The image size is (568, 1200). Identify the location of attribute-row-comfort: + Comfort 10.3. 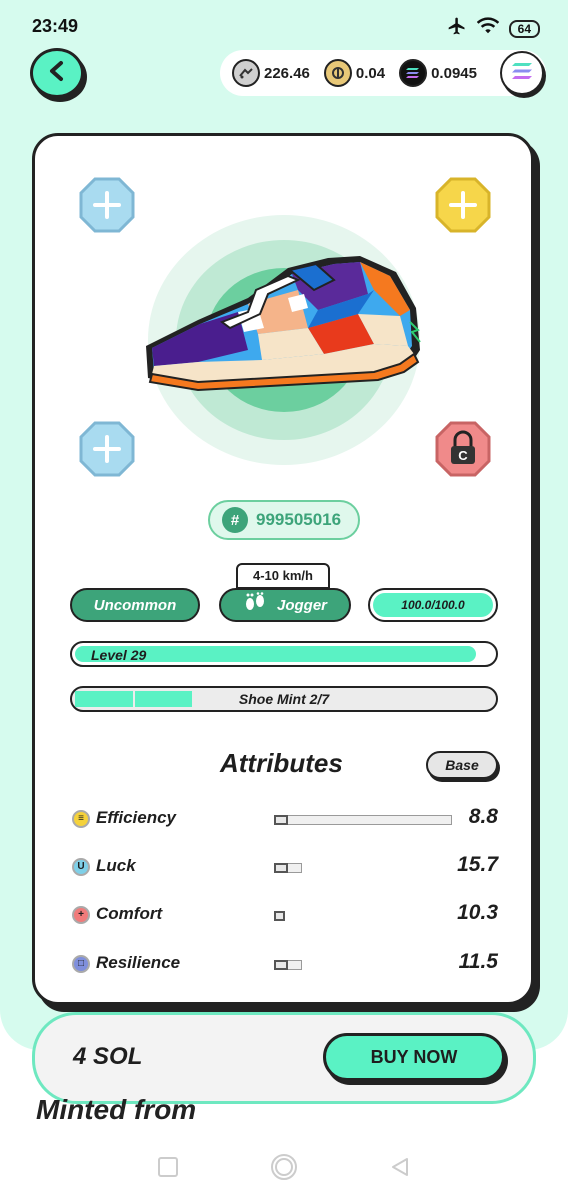
(285, 914).